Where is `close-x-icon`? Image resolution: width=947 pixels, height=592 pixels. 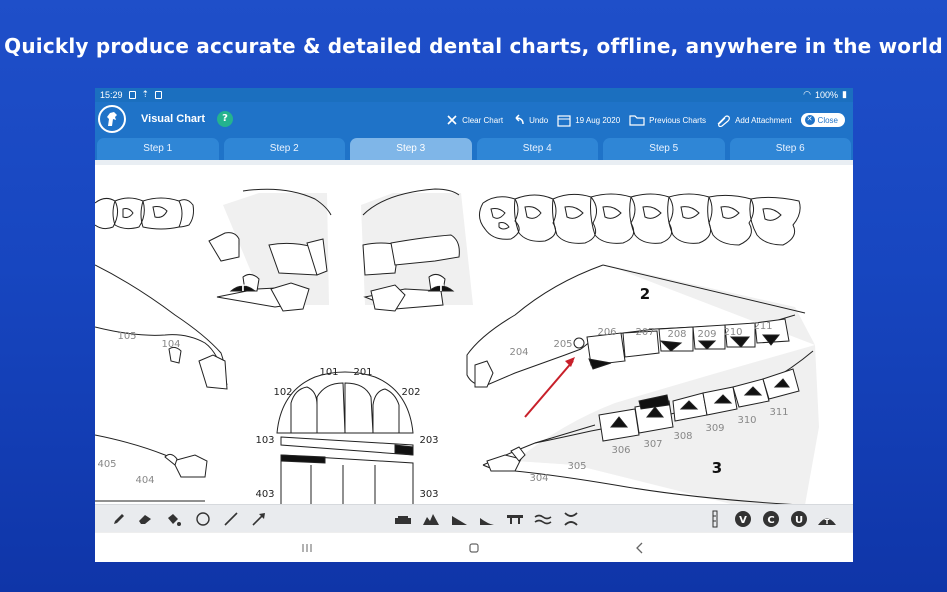 close-x-icon is located at coordinates (452, 120).